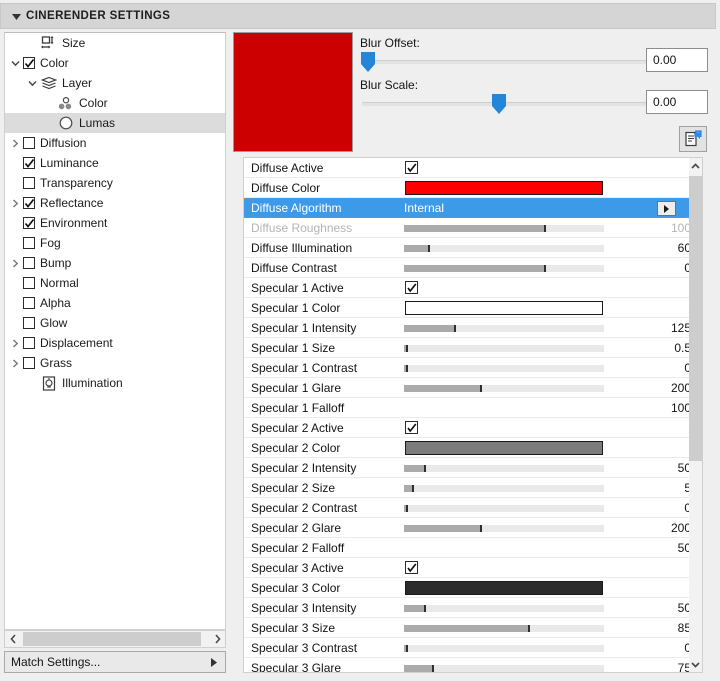 The image size is (720, 681). Describe the element at coordinates (115, 383) in the screenshot. I see `tree-item-illumination: Illumination` at that location.